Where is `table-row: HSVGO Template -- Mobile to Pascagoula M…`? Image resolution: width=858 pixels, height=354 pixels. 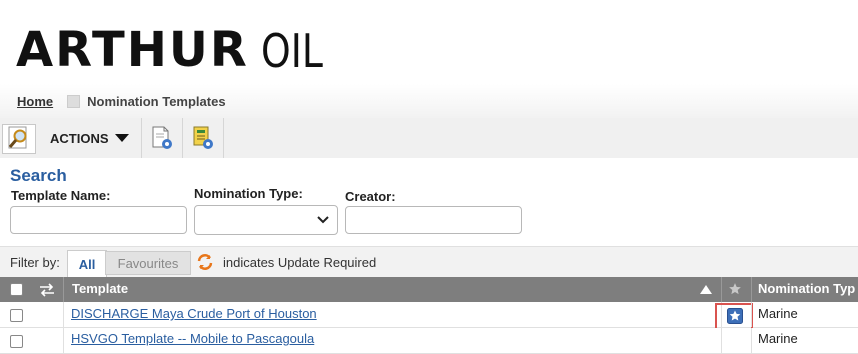 table-row: HSVGO Template -- Mobile to Pascagoula M… is located at coordinates (429, 341).